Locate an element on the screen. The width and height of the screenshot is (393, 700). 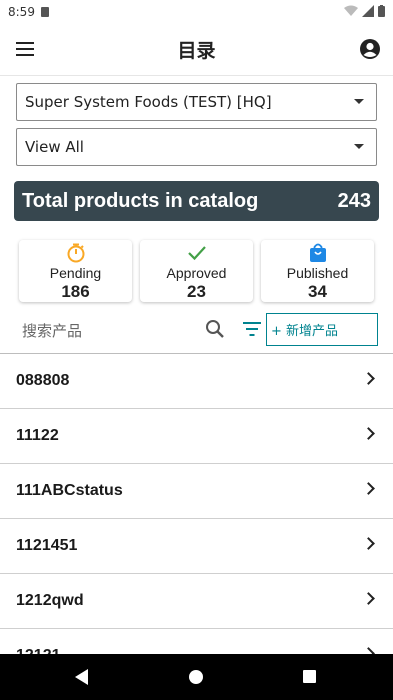
search-bar: + 新增产品 is located at coordinates (196, 332).